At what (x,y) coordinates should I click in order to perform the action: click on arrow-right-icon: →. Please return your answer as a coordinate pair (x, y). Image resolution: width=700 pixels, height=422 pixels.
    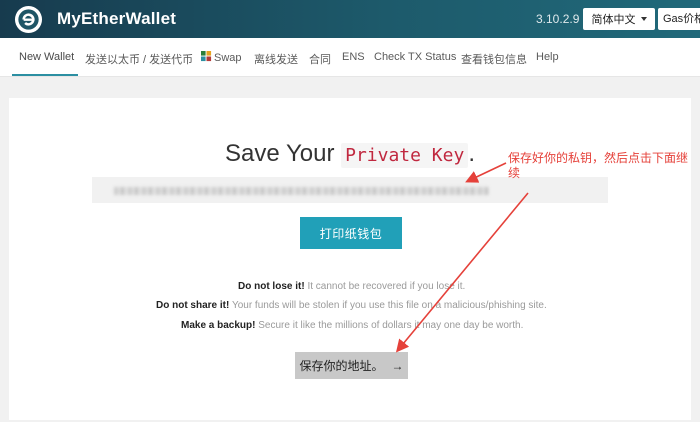
    Looking at the image, I should click on (397, 365).